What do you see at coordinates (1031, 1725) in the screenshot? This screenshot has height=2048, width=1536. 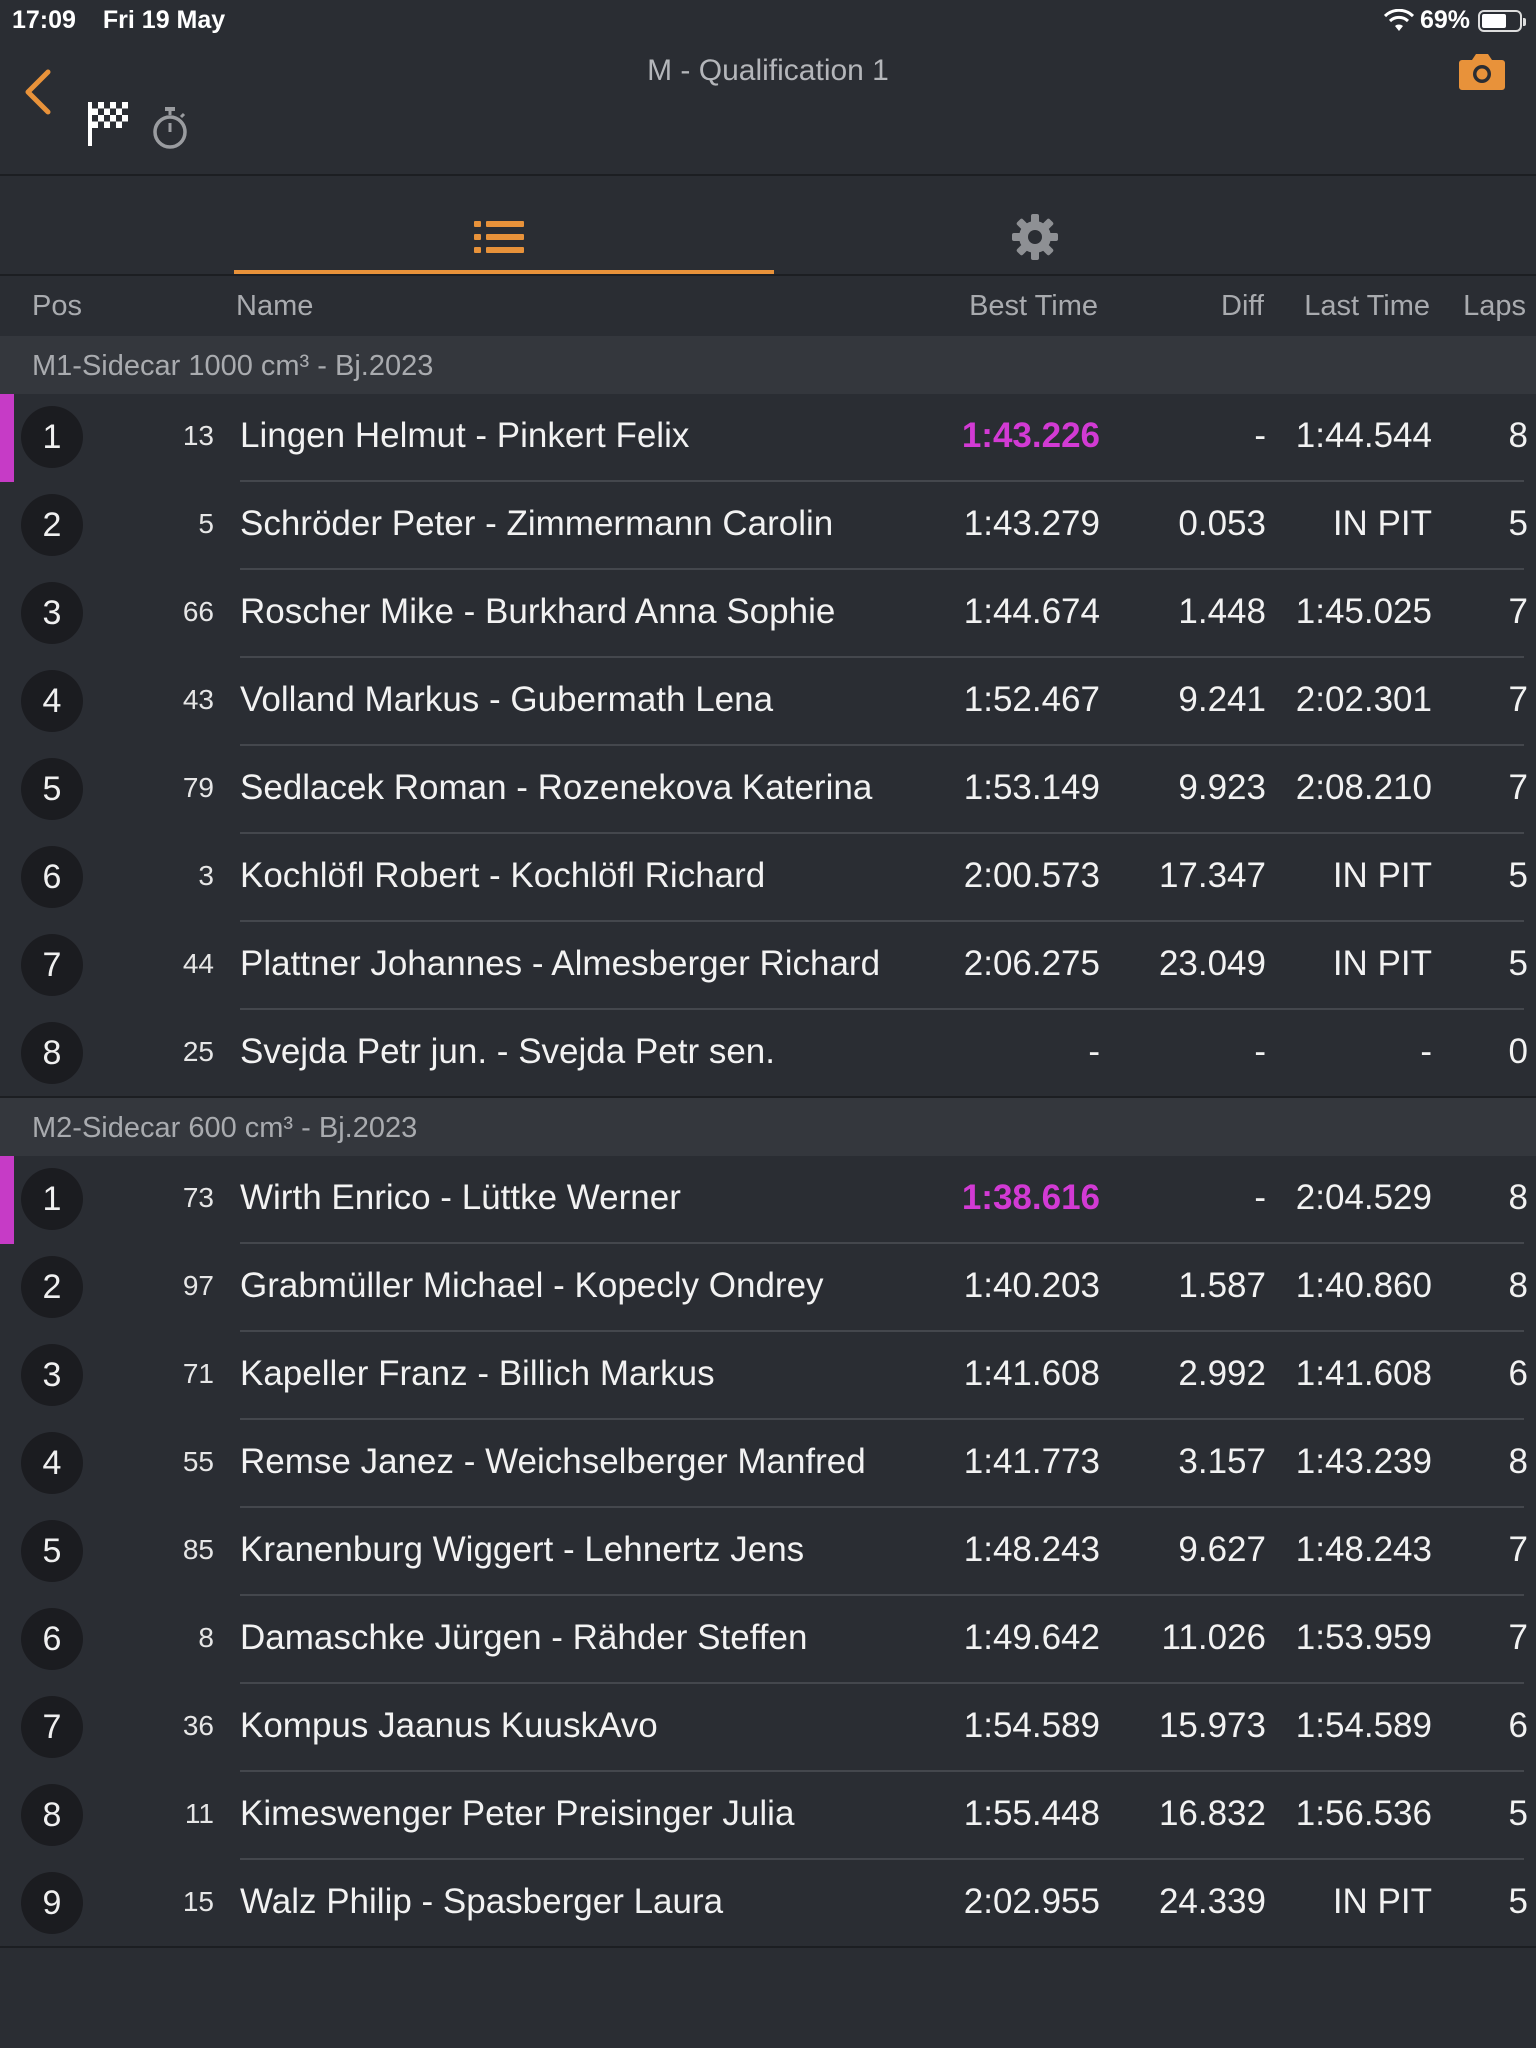 I see `best-time: 1:54.589` at bounding box center [1031, 1725].